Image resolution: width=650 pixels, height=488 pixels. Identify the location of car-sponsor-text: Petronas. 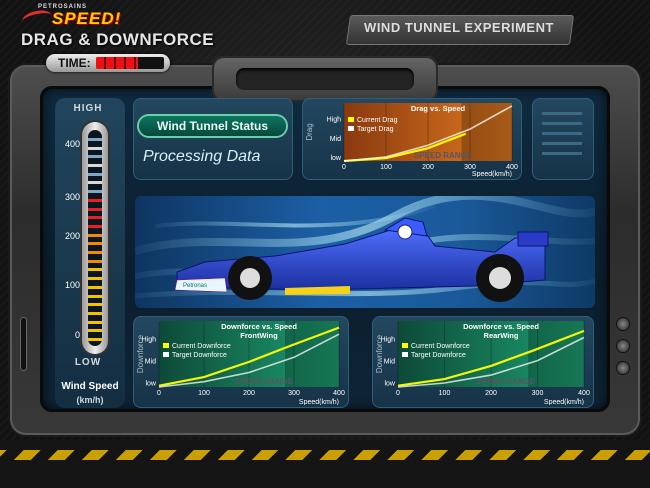
(195, 286).